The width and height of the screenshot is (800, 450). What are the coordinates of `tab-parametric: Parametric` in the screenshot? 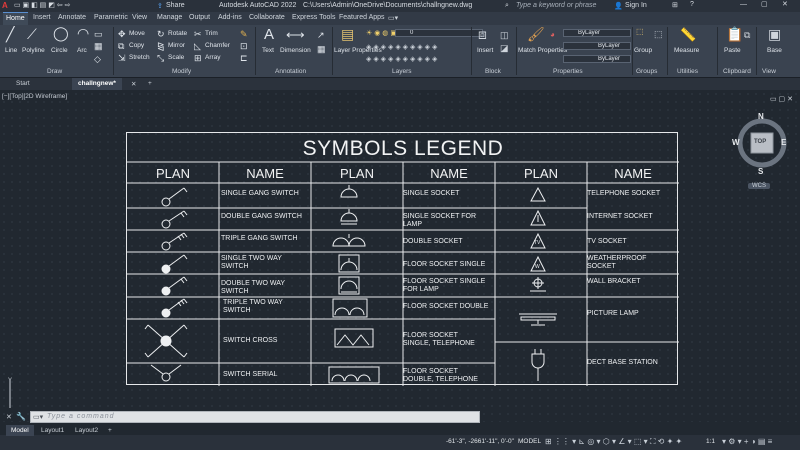 It's located at (111, 17).